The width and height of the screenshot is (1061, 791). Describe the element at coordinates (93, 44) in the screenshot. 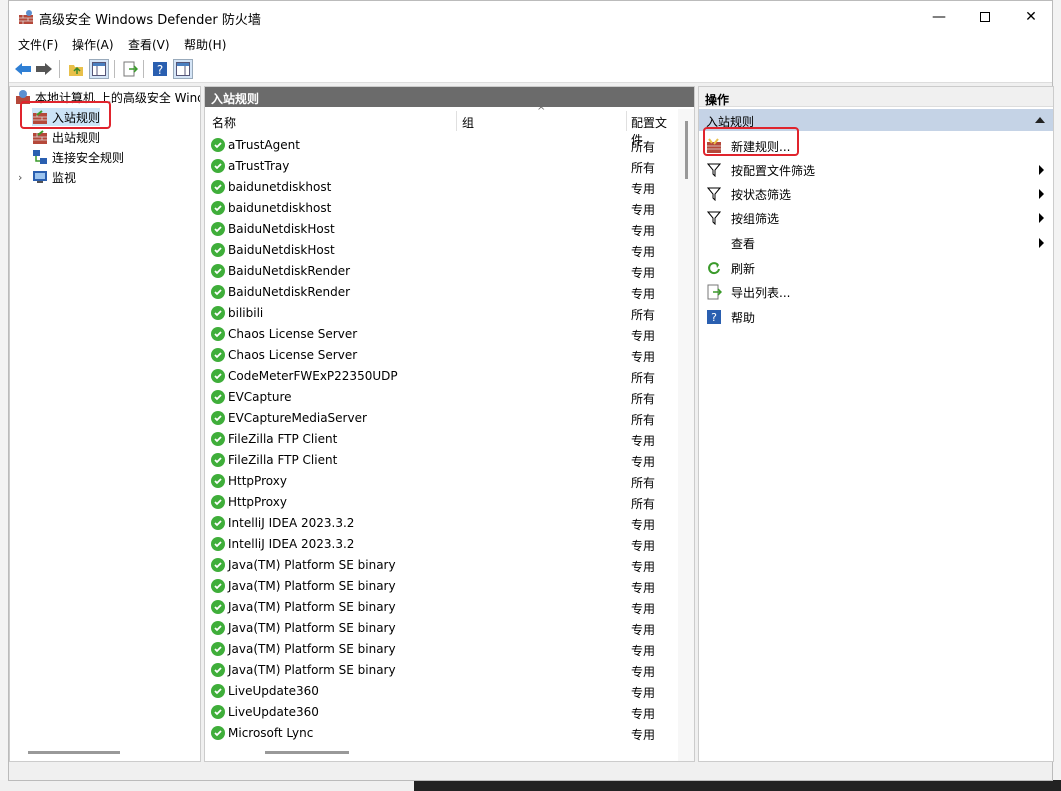

I see `menu-action: 操作(A)` at that location.